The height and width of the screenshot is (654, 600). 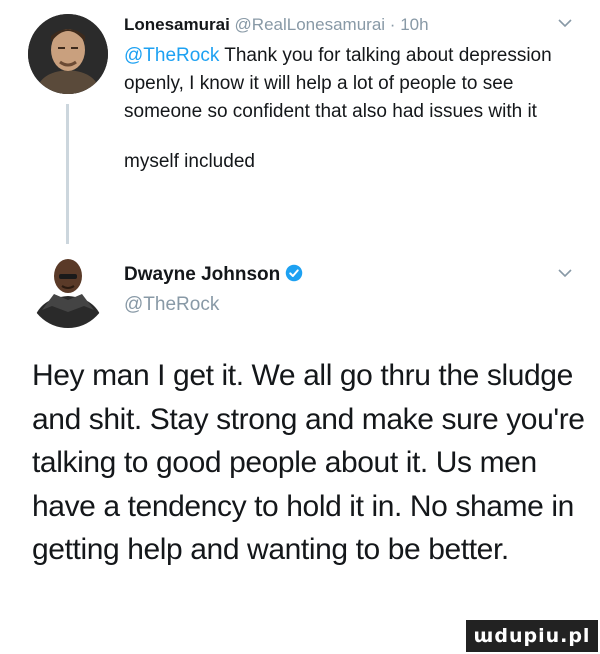 I want to click on reply-text-extra: myself included, so click(x=189, y=161).